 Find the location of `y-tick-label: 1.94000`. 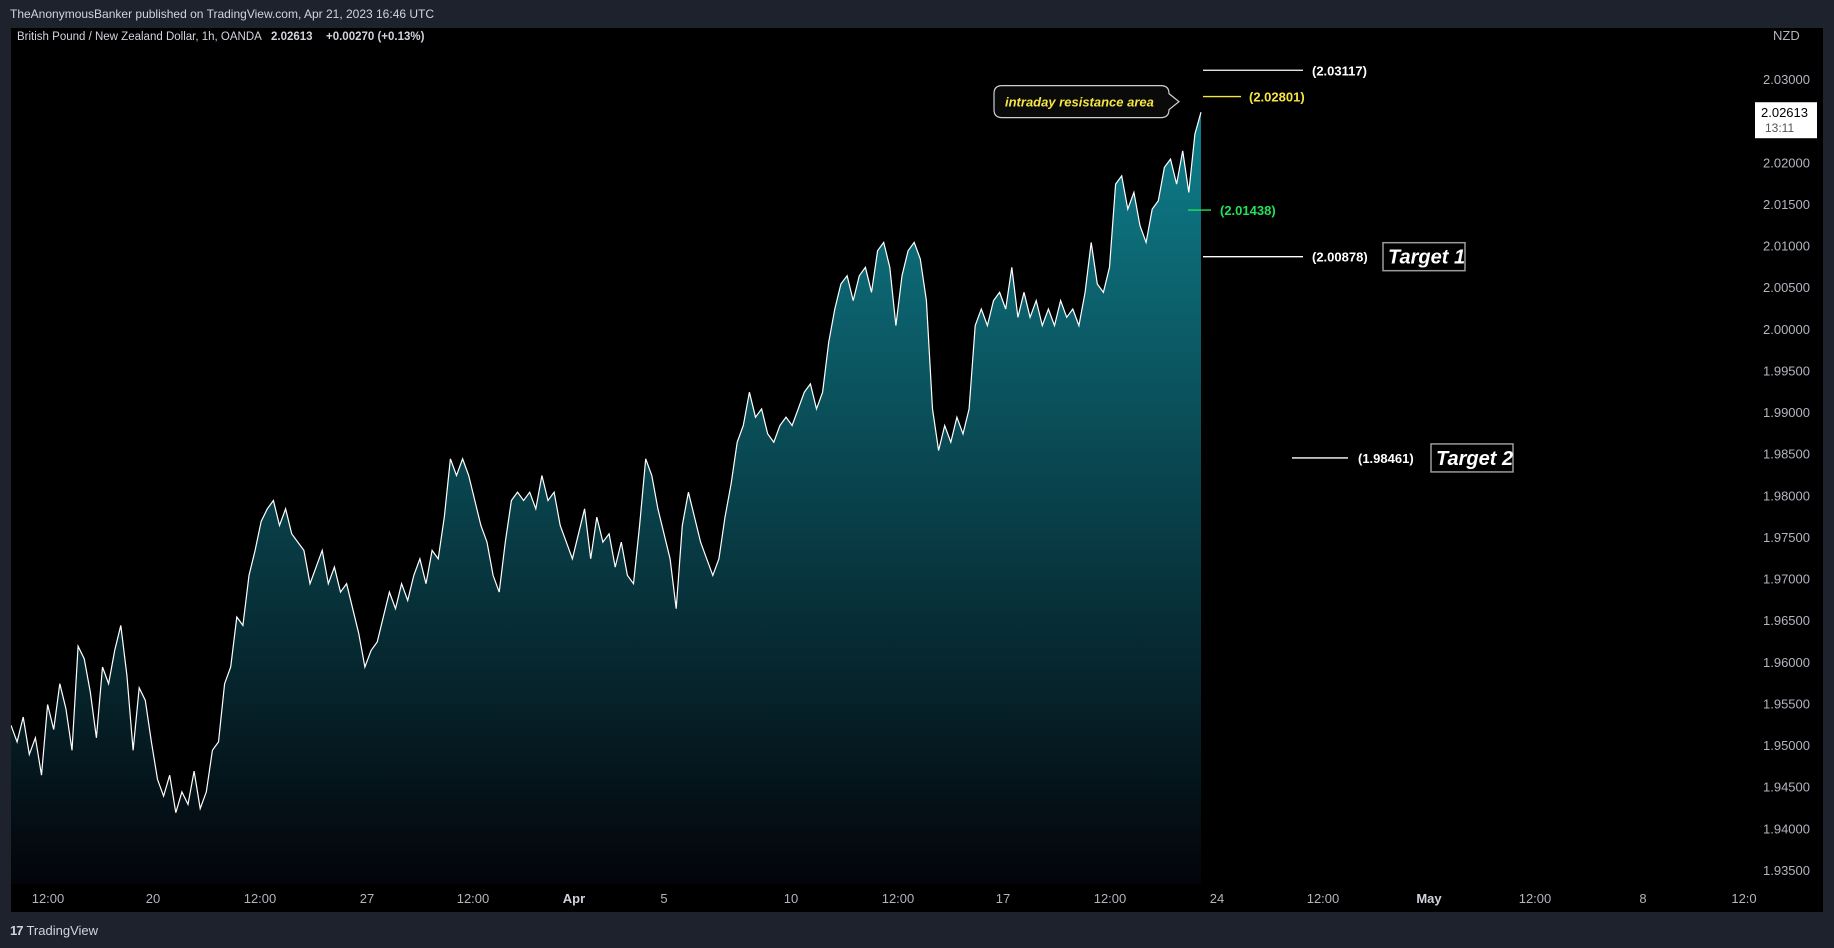

y-tick-label: 1.94000 is located at coordinates (1786, 828).